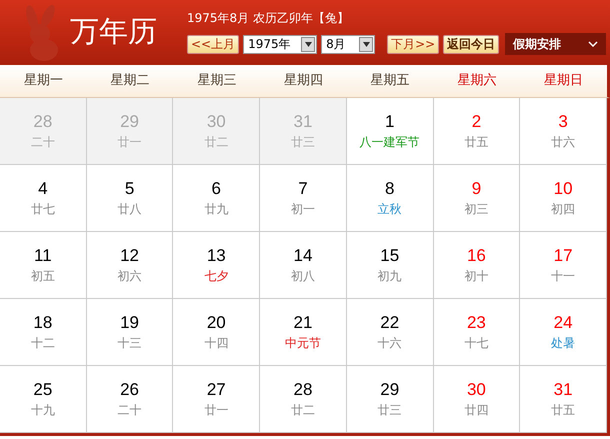 The height and width of the screenshot is (439, 610). I want to click on lunar-note: 初一, so click(302, 209).